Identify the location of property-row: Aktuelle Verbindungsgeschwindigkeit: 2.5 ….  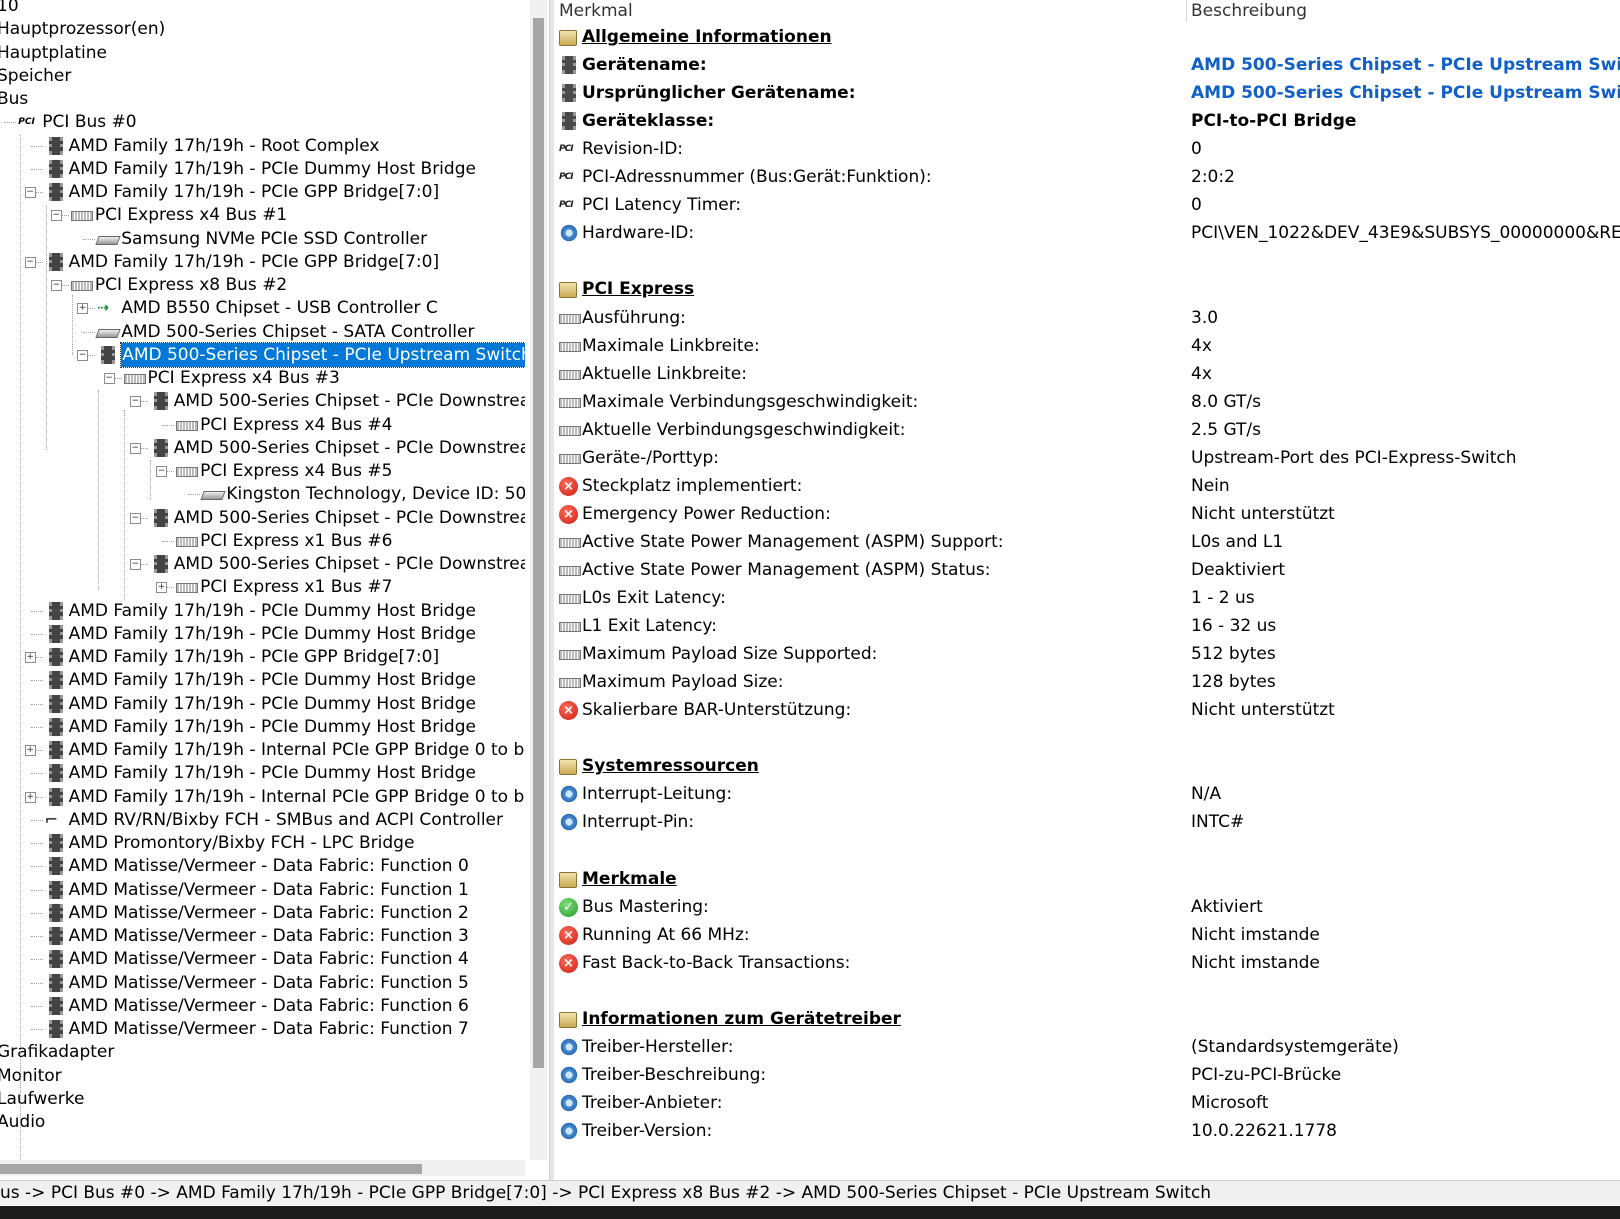
(1087, 430).